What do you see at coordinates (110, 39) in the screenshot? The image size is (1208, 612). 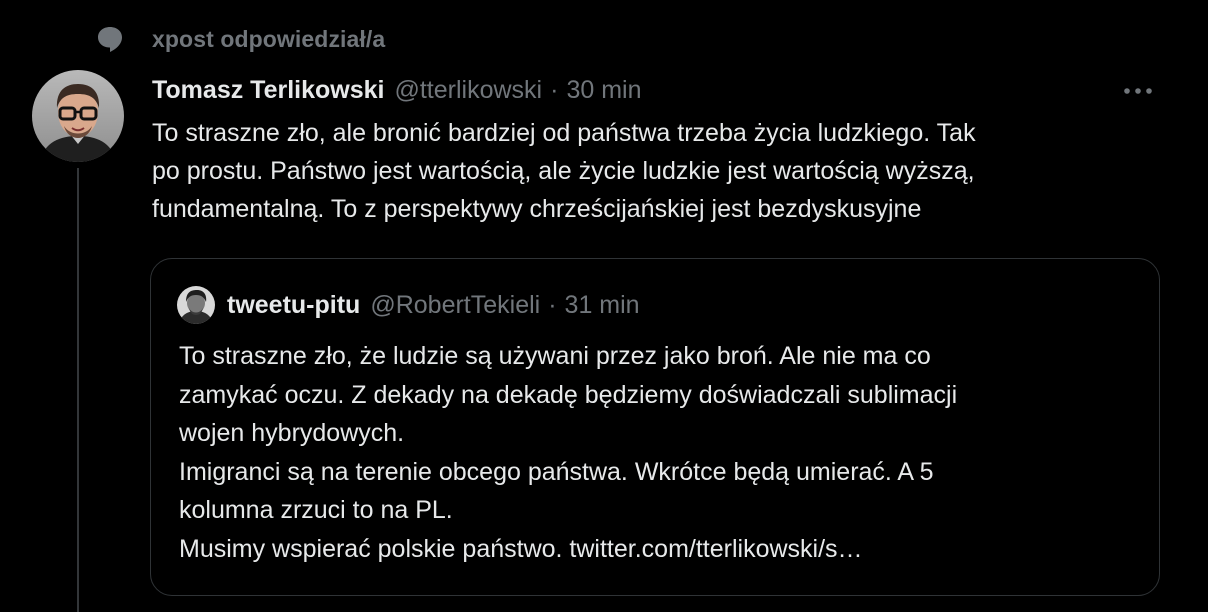 I see `reply-bubble-icon` at bounding box center [110, 39].